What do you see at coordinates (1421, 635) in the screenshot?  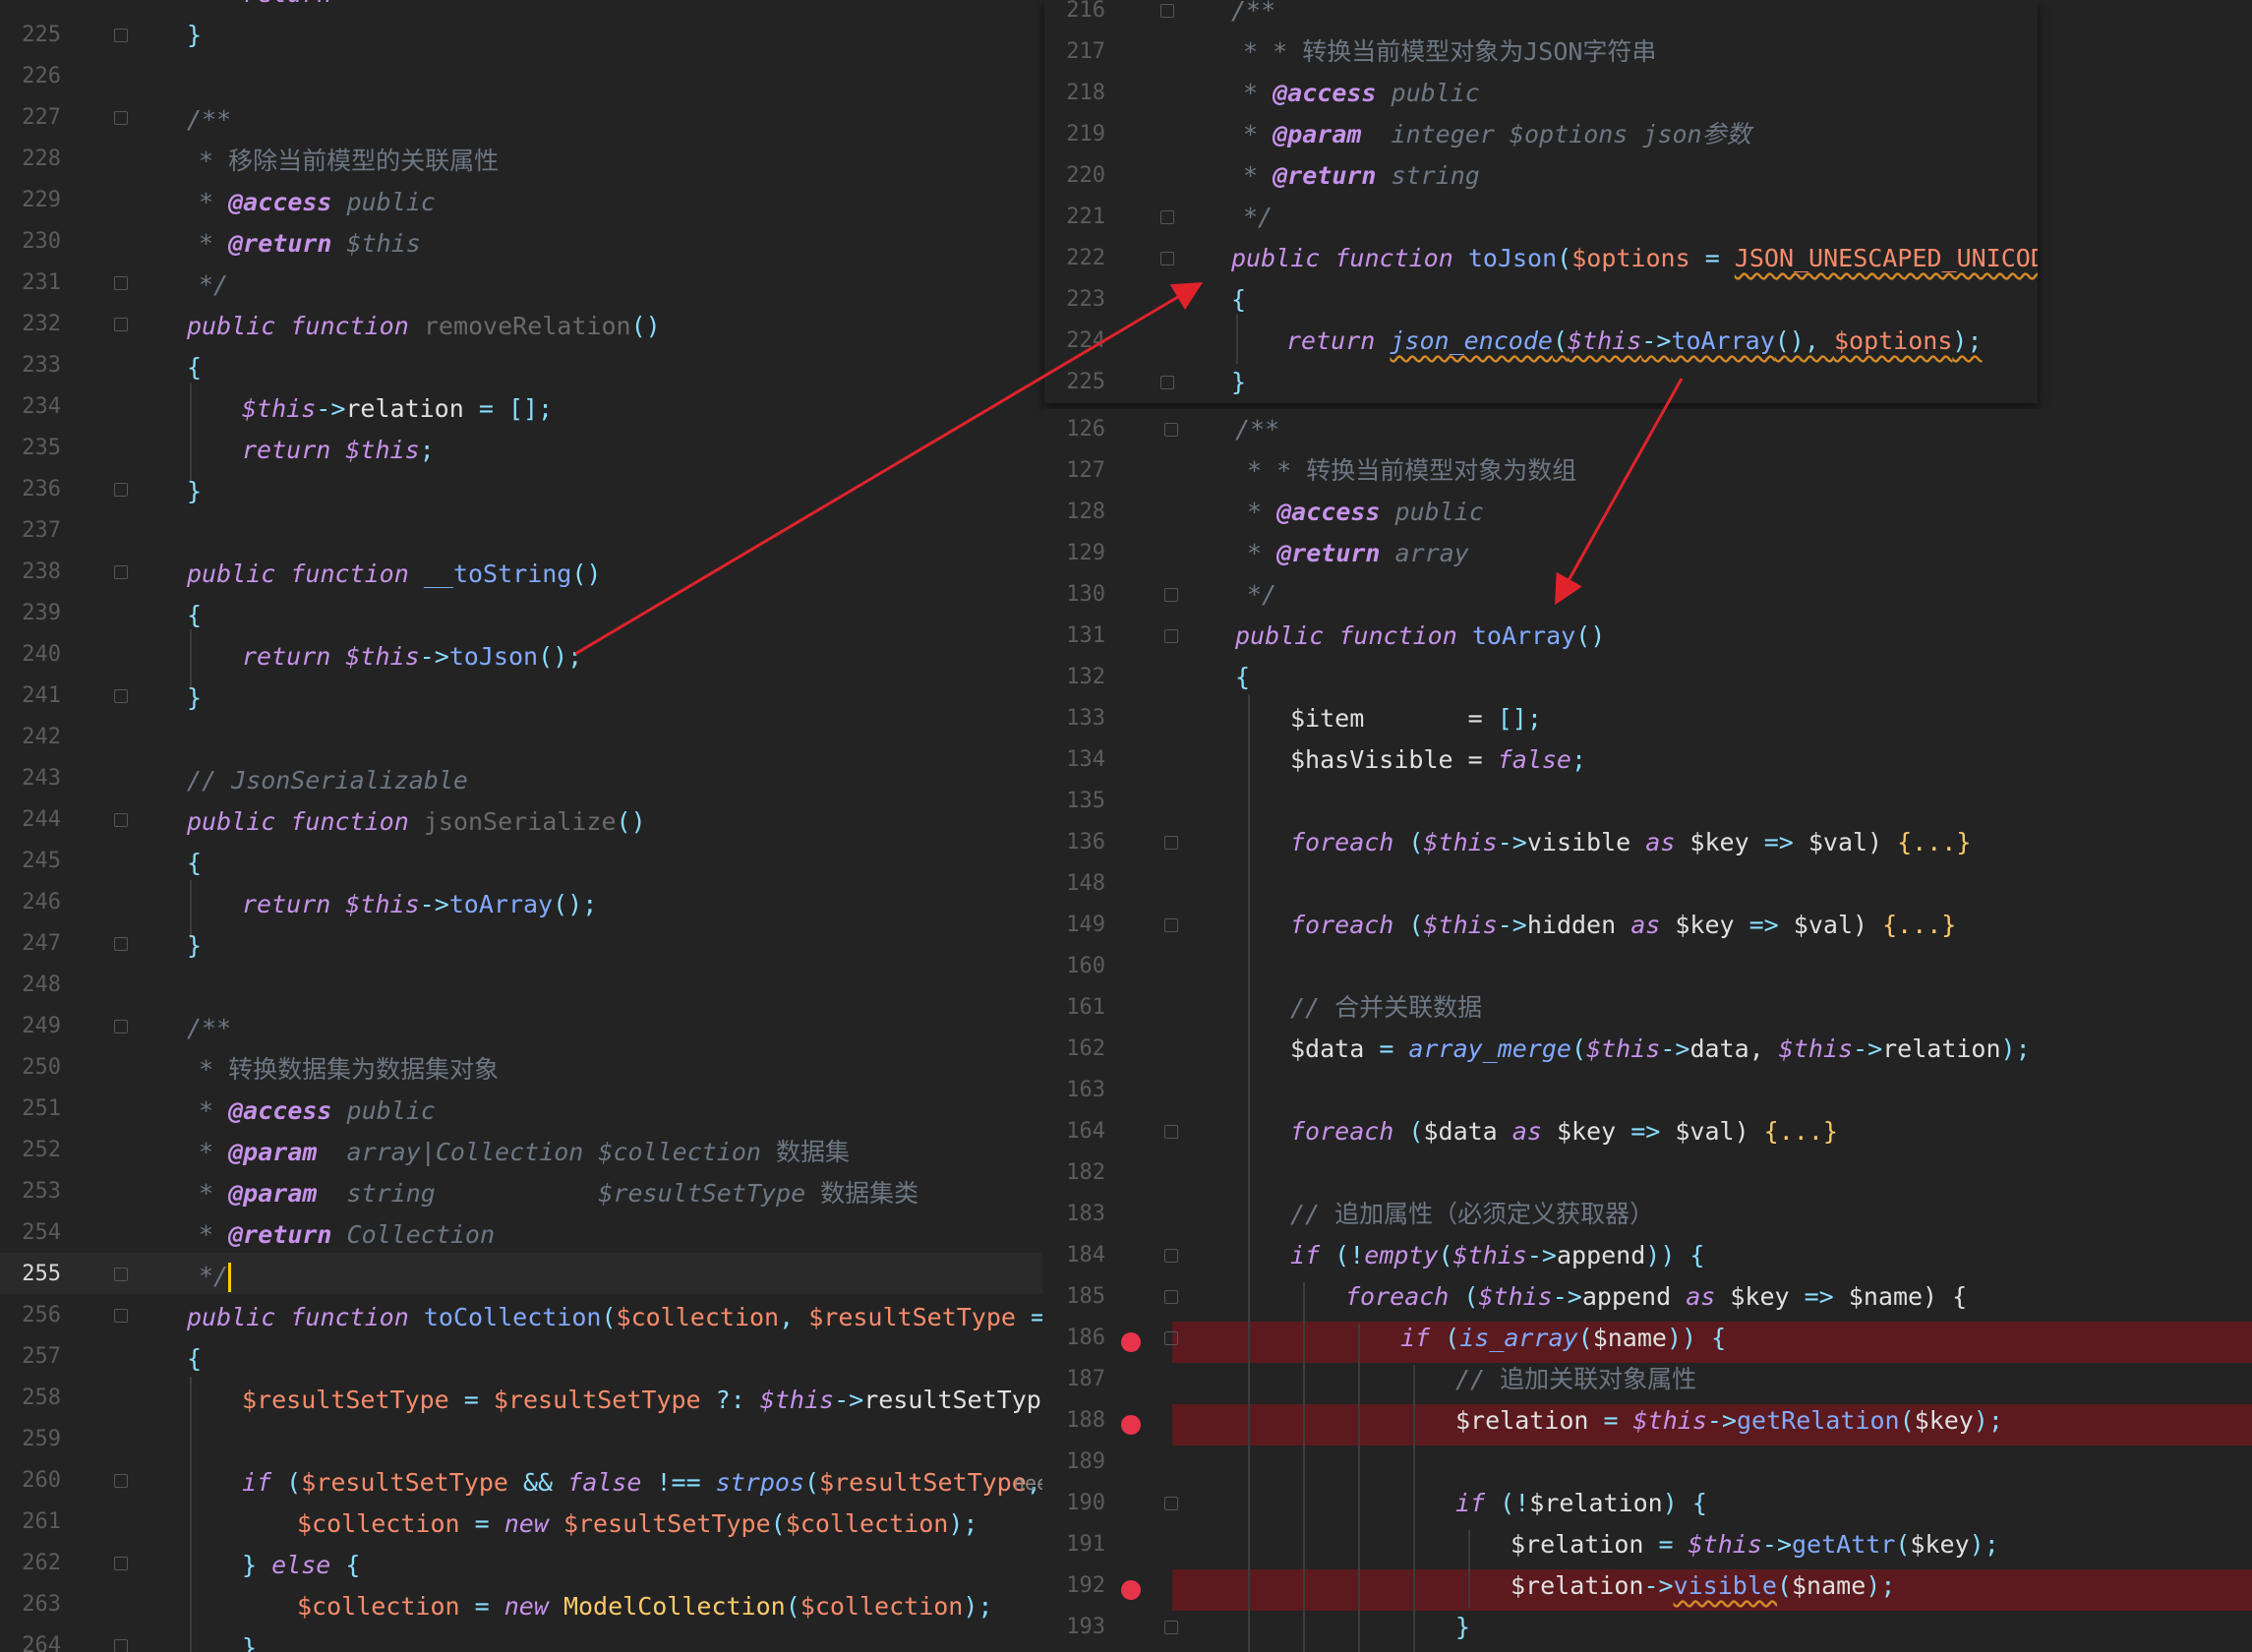 I see `code-line-131: public function toArray()` at bounding box center [1421, 635].